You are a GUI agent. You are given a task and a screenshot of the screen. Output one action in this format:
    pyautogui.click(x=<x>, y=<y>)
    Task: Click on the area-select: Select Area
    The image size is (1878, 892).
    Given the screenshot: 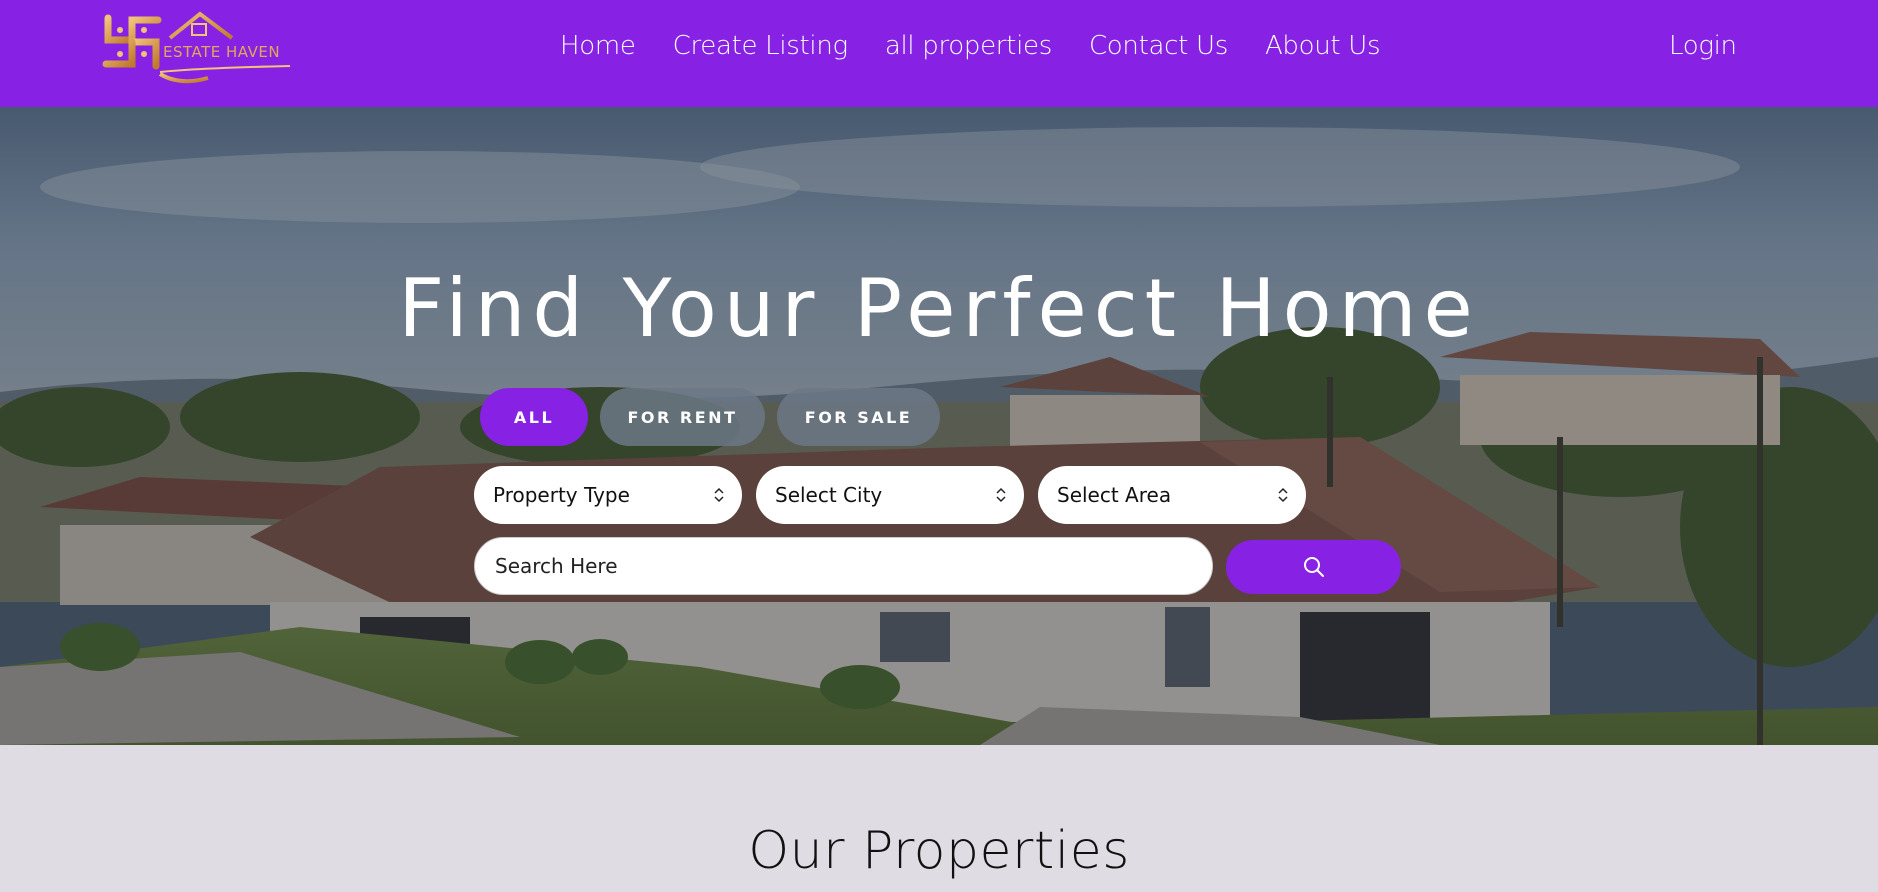 What is the action you would take?
    pyautogui.click(x=1172, y=495)
    